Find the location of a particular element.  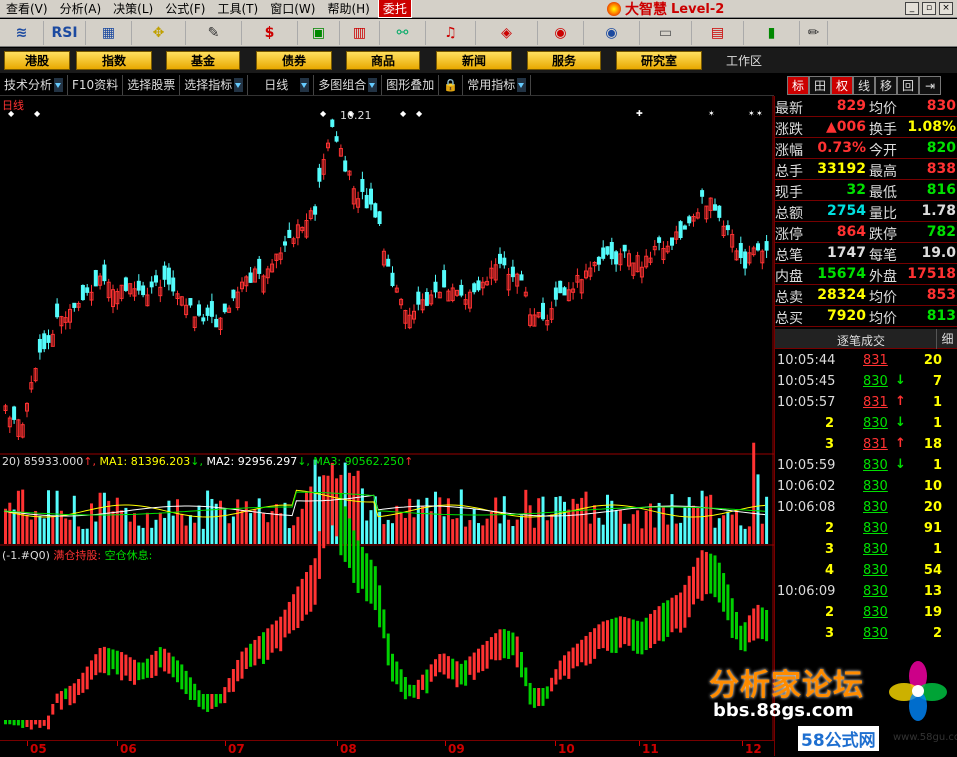

diamond-button: ◈ is located at coordinates (507, 32).